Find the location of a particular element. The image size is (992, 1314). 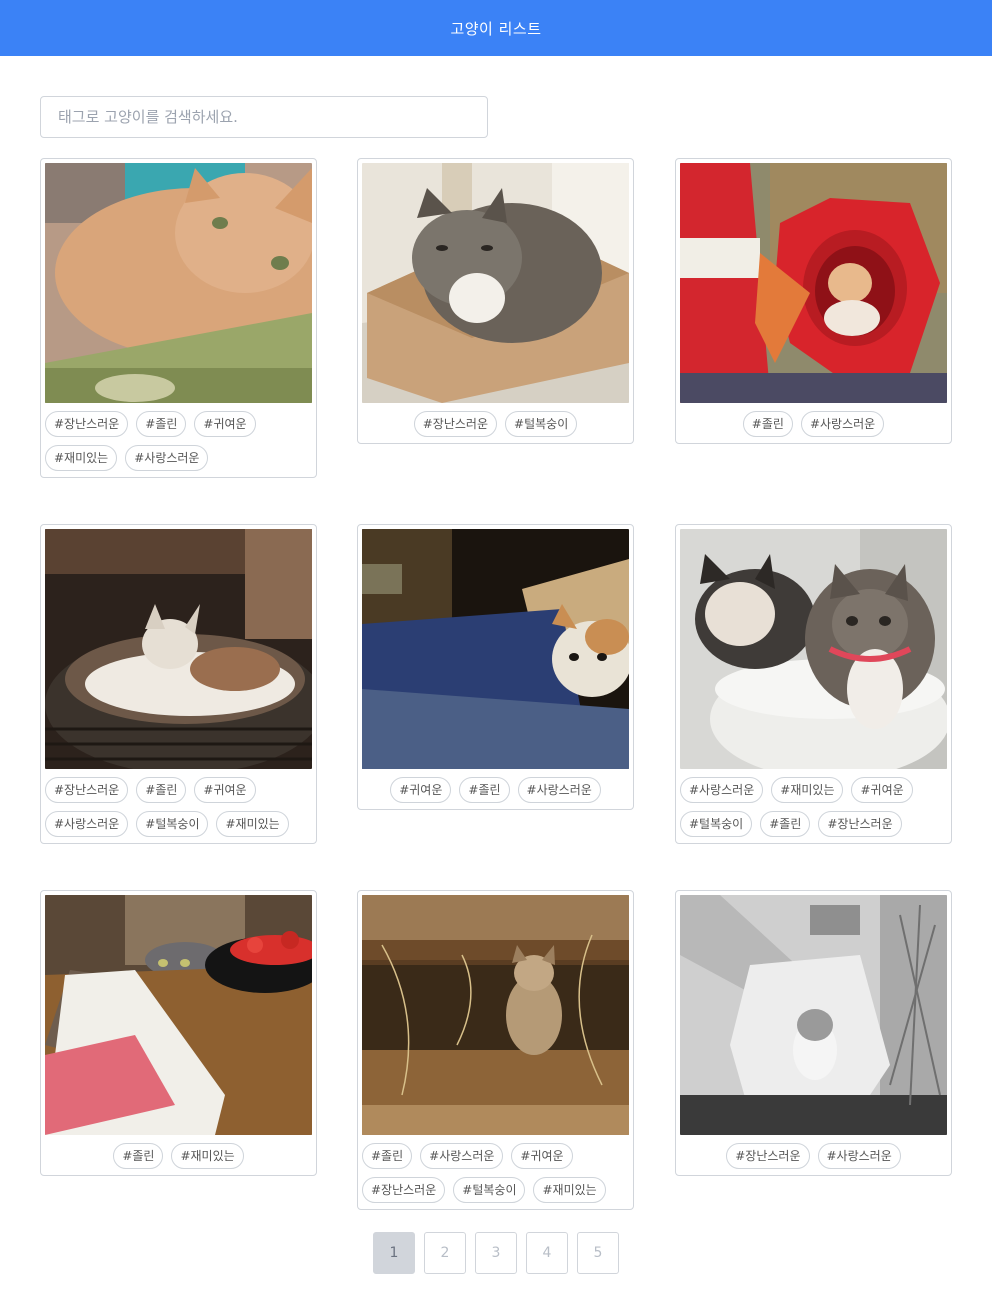

top-bar: 고양이 리스트 is located at coordinates (496, 28).